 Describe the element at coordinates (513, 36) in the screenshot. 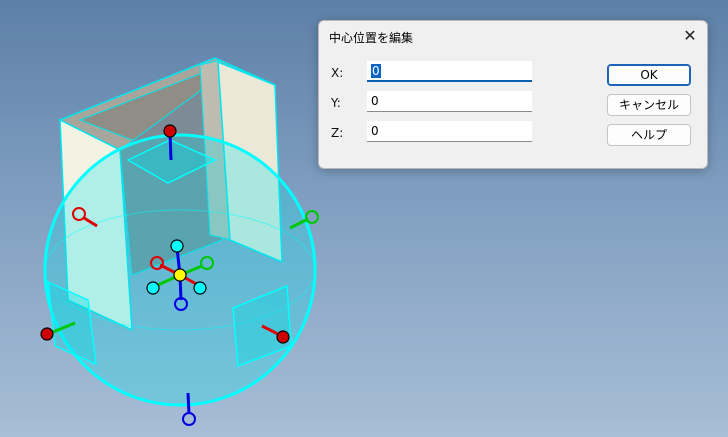

I see `dialog-titlebar: 中心位置を編集 ✕` at that location.